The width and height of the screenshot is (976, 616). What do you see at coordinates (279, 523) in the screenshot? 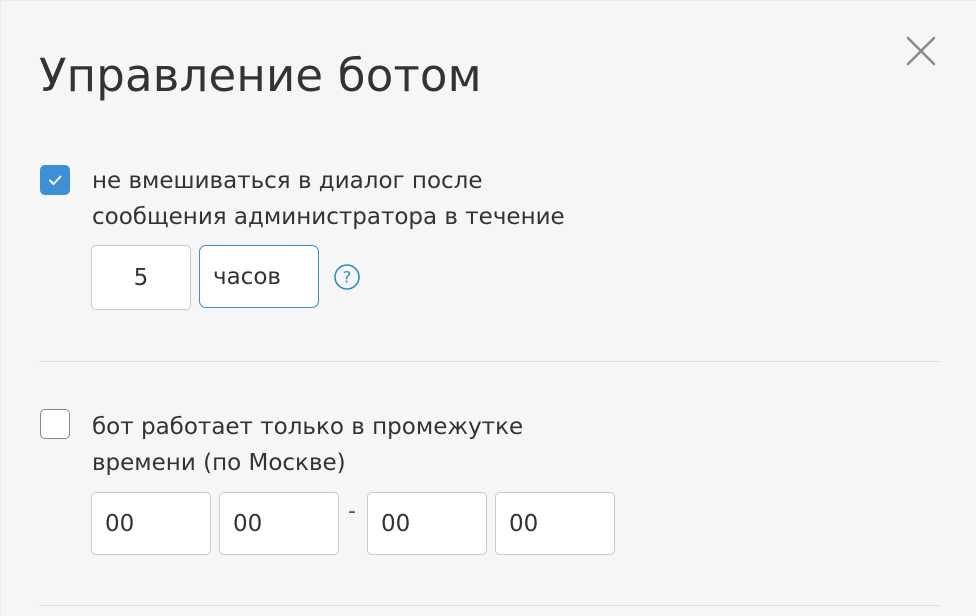
I see `start-minutes-input: 00` at bounding box center [279, 523].